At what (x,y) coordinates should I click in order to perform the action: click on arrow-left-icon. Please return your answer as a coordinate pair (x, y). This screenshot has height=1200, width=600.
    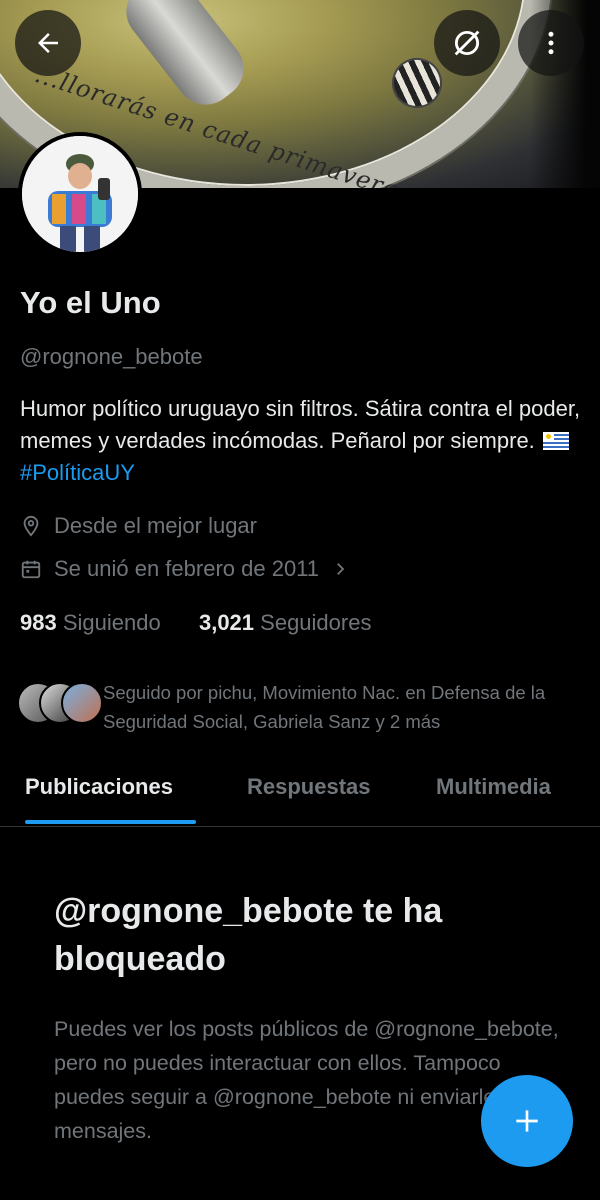
    Looking at the image, I should click on (48, 43).